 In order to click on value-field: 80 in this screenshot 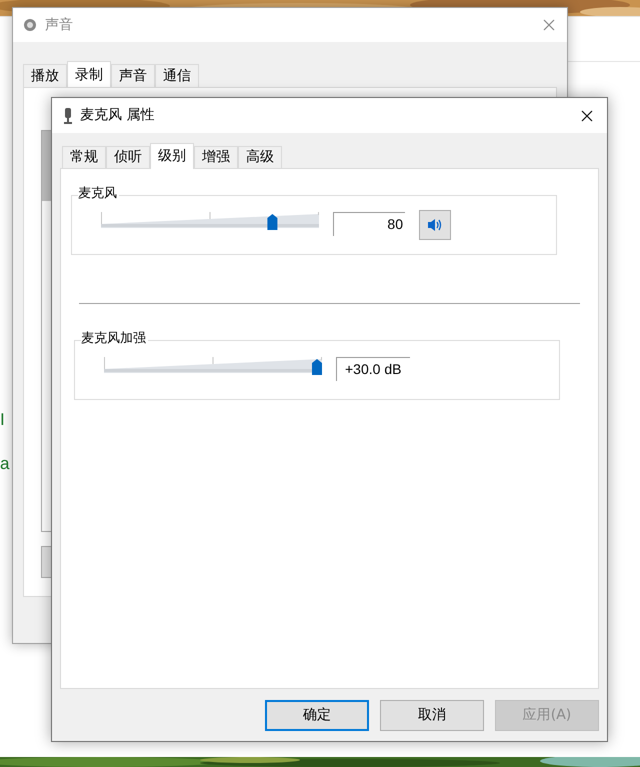, I will do `click(369, 224)`.